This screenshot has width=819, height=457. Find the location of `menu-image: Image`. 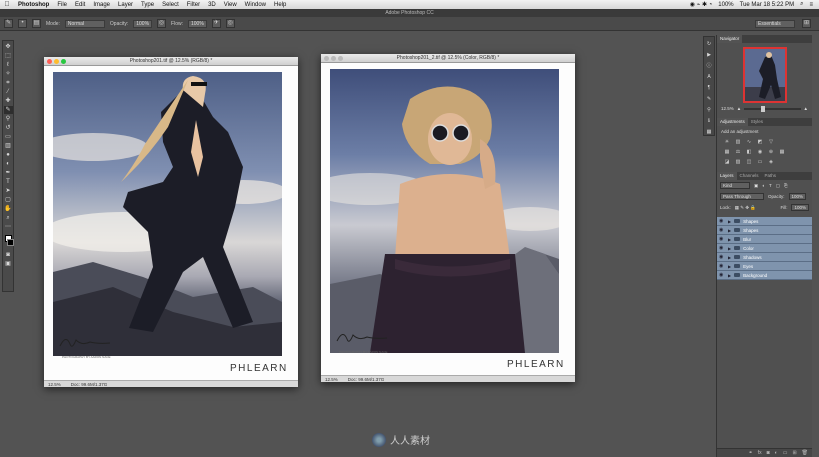

menu-image: Image is located at coordinates (101, 5).